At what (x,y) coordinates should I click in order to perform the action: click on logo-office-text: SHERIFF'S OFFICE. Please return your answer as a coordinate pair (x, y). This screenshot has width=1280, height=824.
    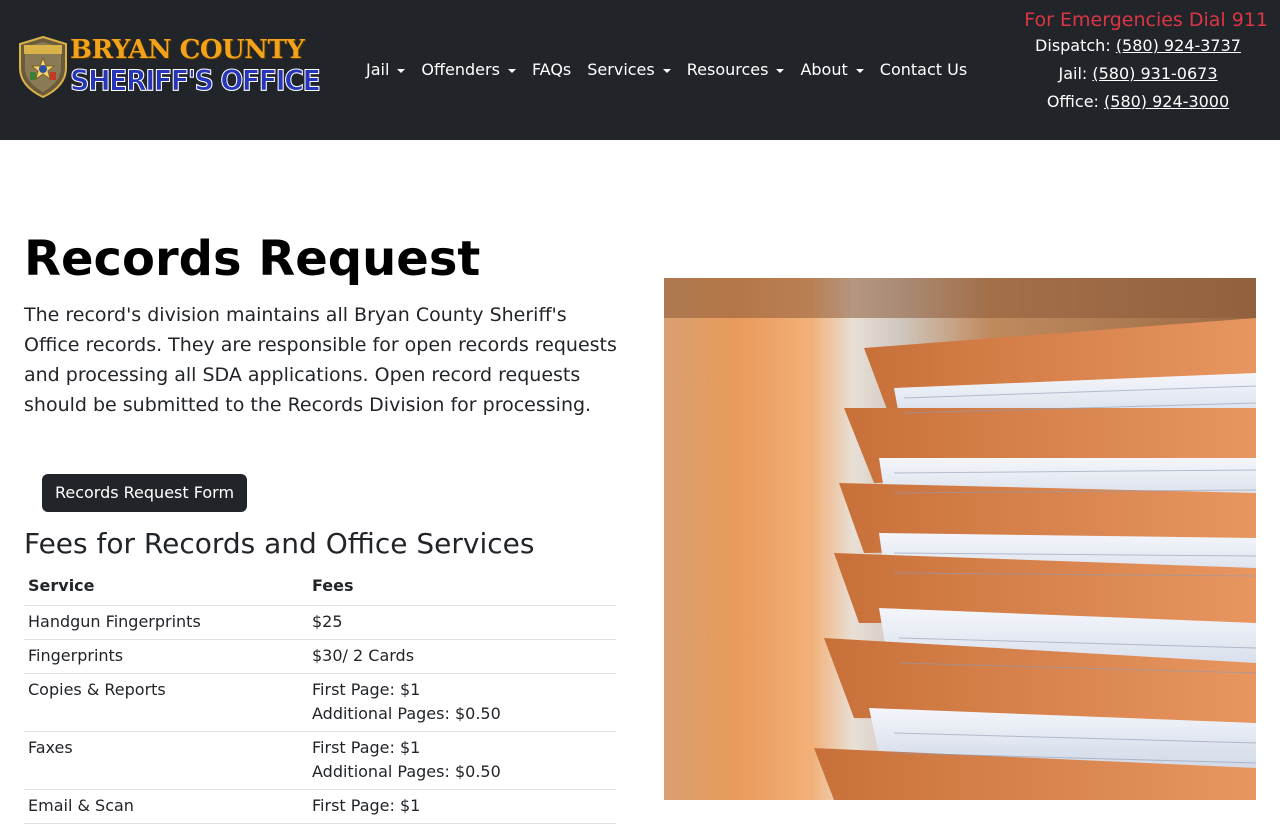
    Looking at the image, I should click on (196, 82).